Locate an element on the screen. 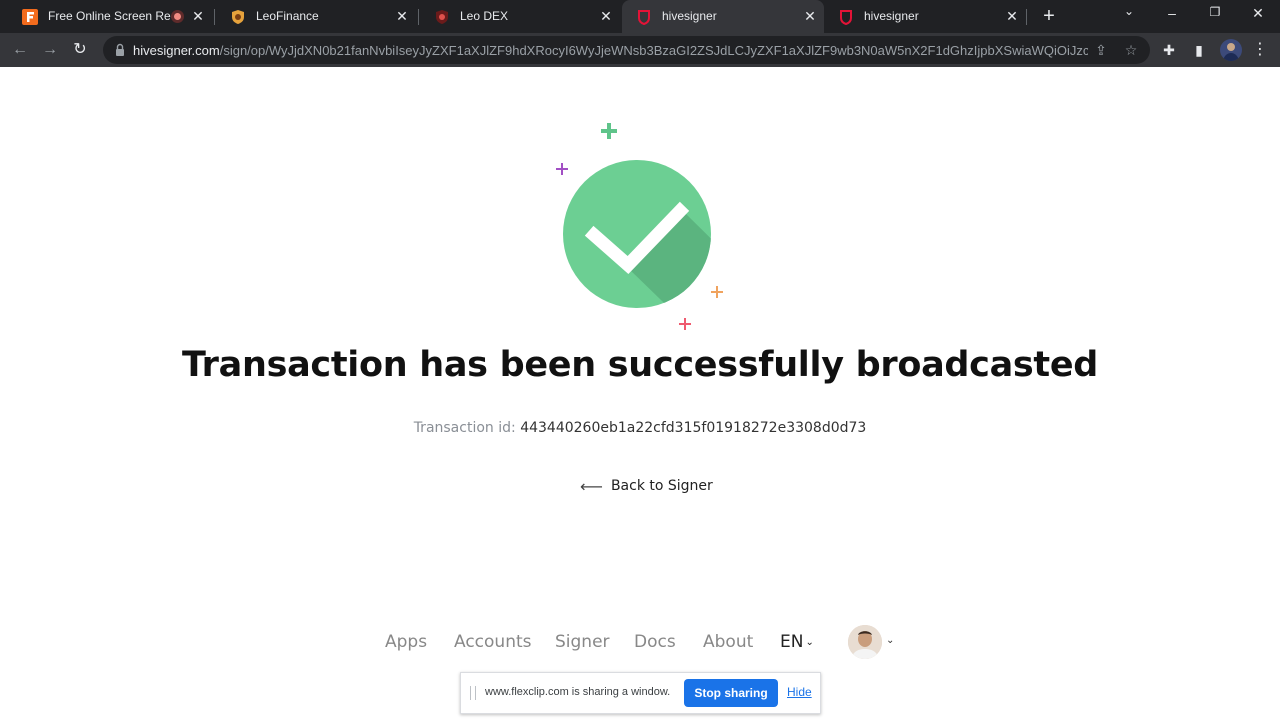 Image resolution: width=1280 pixels, height=720 pixels. bookmark-star-icon: ☆ is located at coordinates (1131, 50).